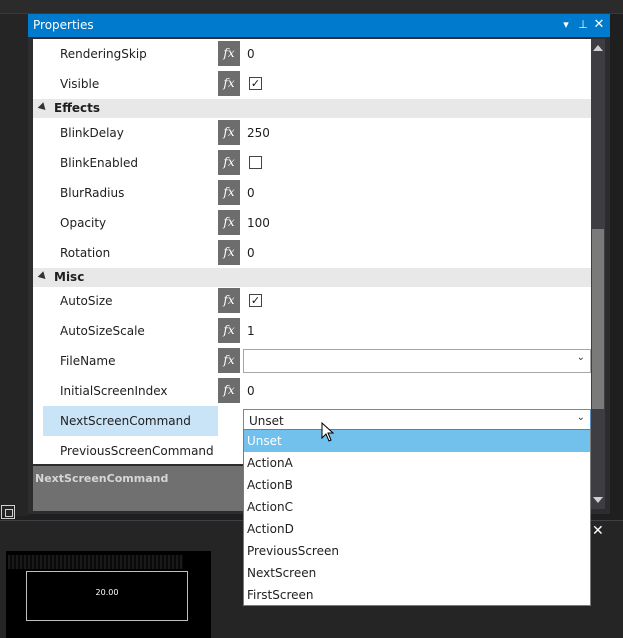 The image size is (623, 638). Describe the element at coordinates (312, 331) in the screenshot. I see `property-row: AutoSizeScale fx 1` at that location.